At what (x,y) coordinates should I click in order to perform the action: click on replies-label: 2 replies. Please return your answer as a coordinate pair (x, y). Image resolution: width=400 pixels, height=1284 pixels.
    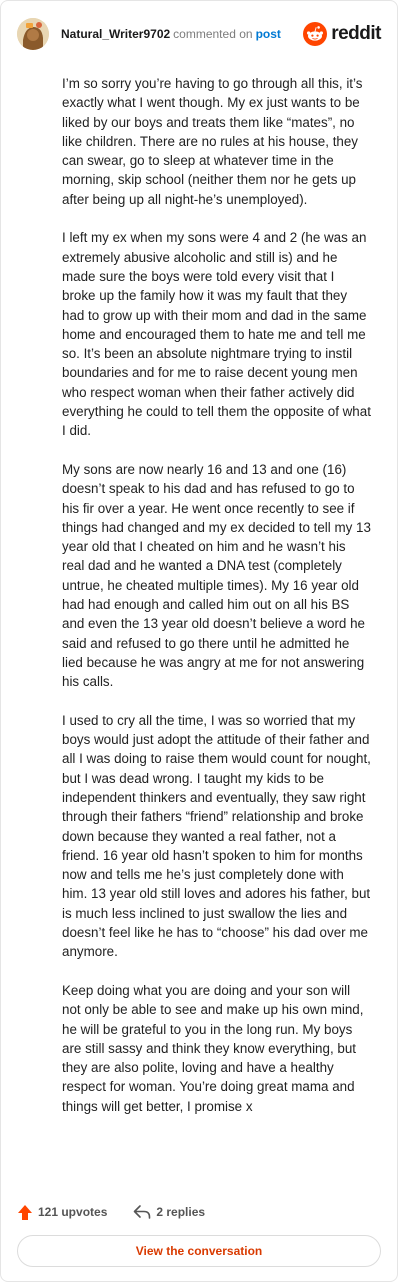
    Looking at the image, I should click on (181, 1212).